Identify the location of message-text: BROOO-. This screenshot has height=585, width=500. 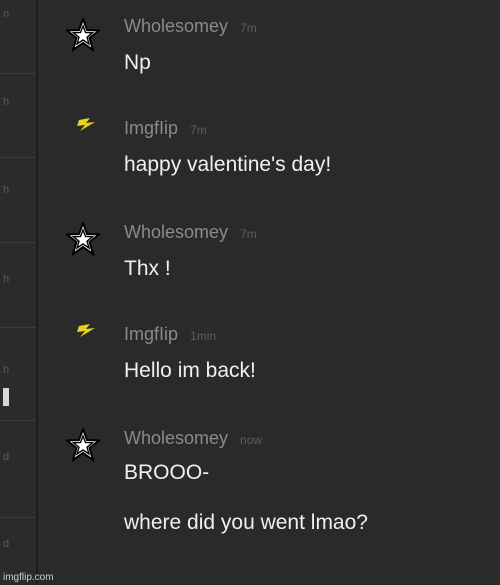
(167, 472).